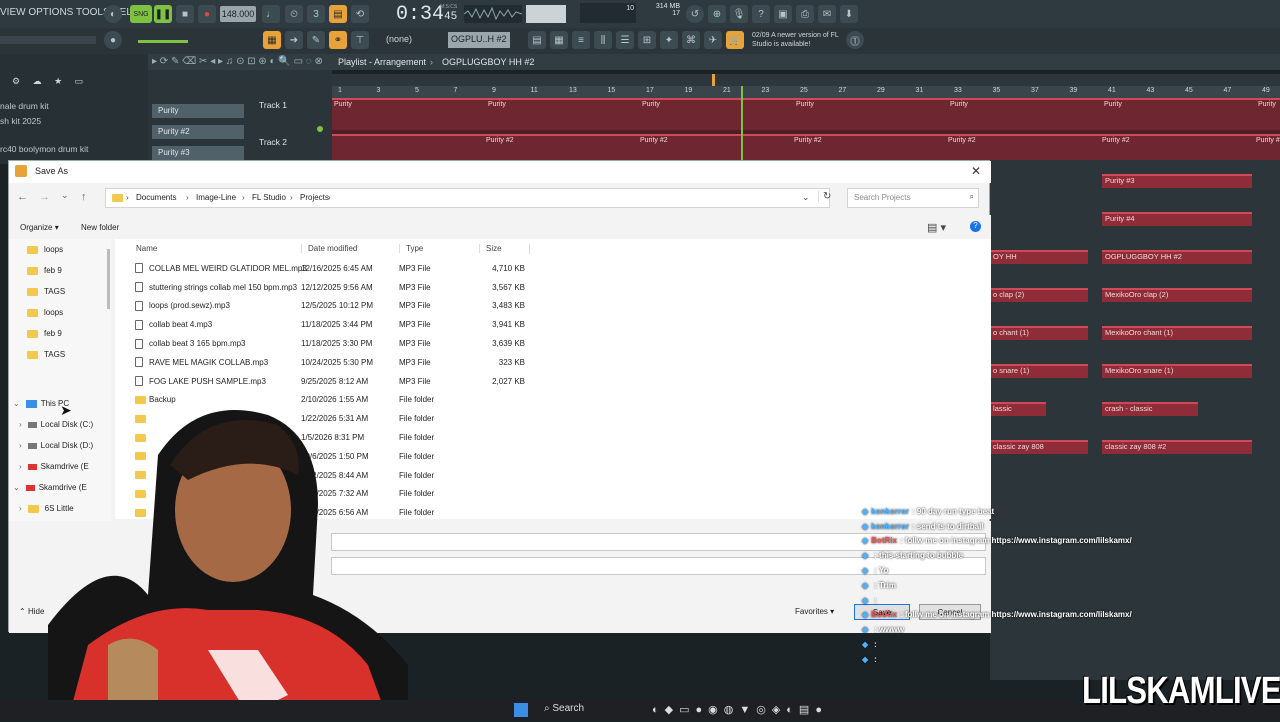 The image size is (1280, 722). What do you see at coordinates (237, 61) in the screenshot?
I see `playlist-tools-icons: ▸ ⟳ ✎ ⌫ ✂ ◂ ▸ ♫ ⊙ ⊡ ⊛ ◐ 🔍 ▭ ◌ ⊗` at bounding box center [237, 61].